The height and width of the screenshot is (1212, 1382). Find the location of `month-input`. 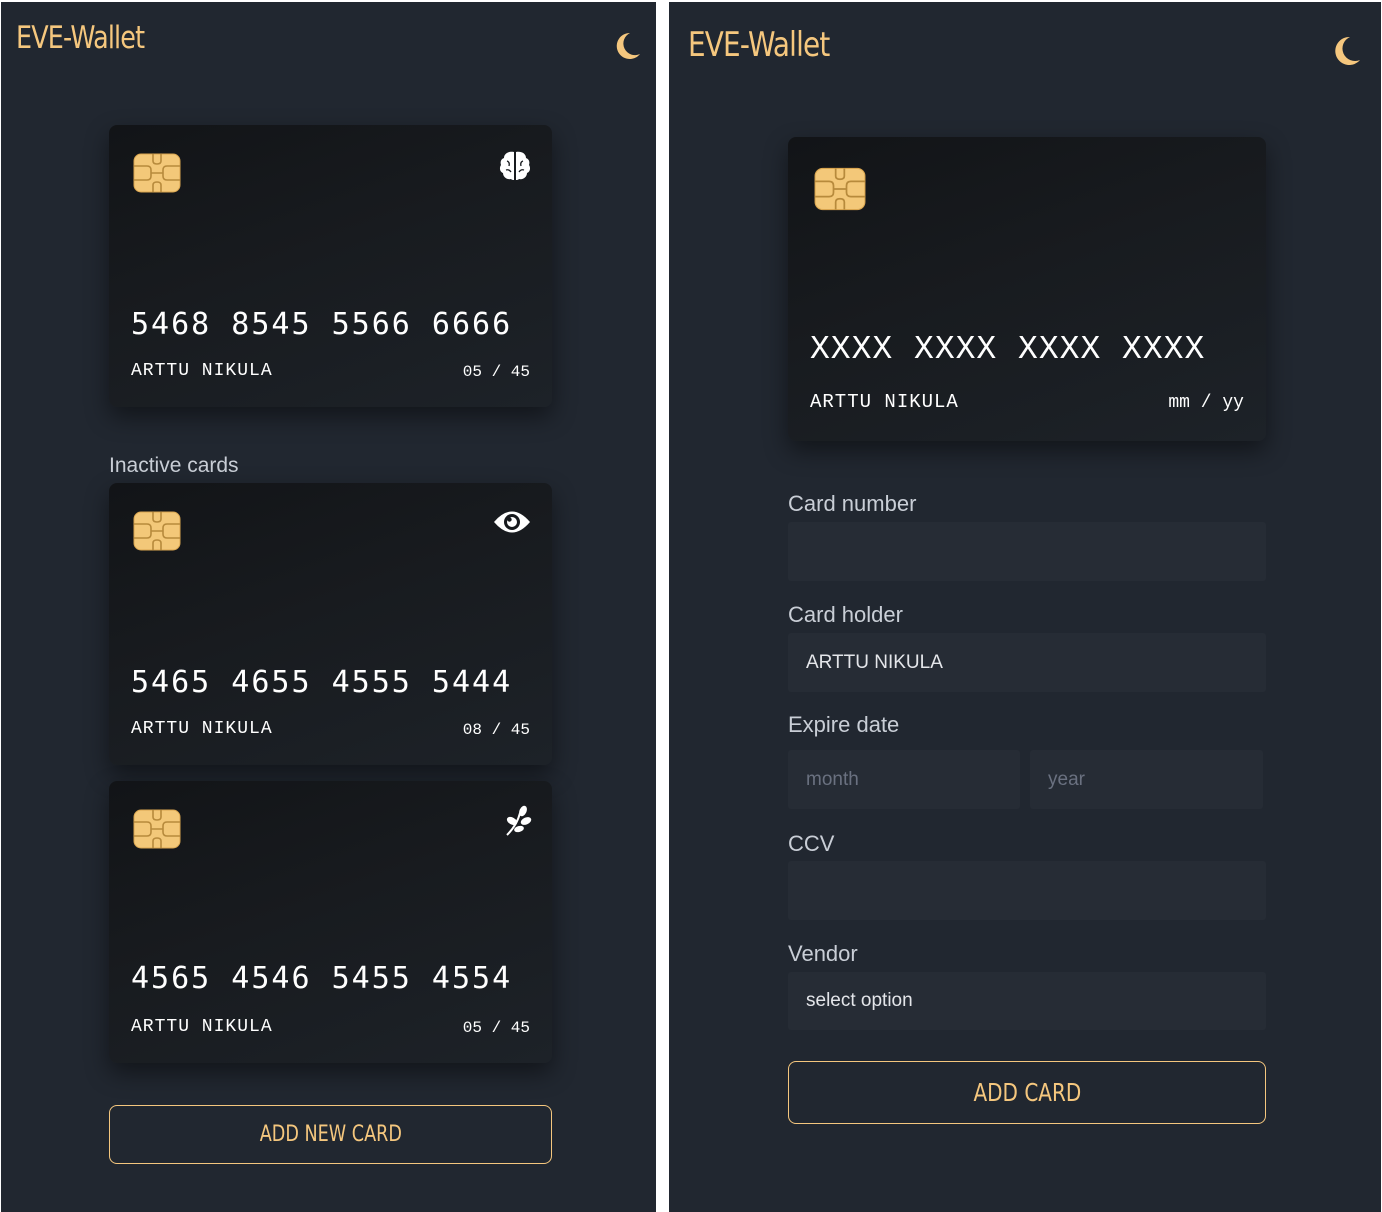

month-input is located at coordinates (904, 779).